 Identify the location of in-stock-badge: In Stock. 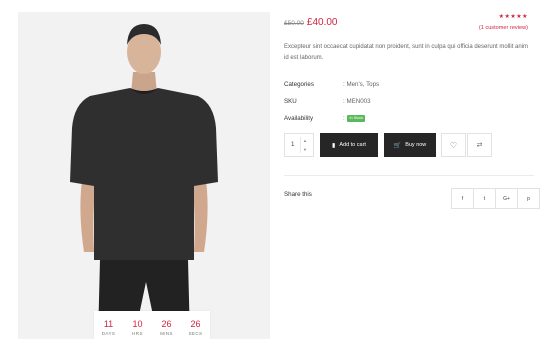
(356, 118).